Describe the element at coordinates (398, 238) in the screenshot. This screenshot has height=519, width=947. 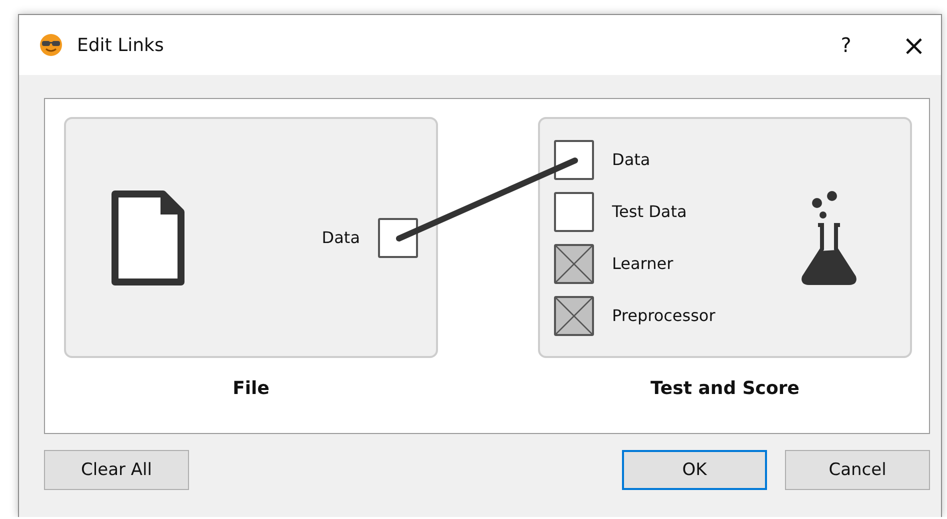
I see `output-port` at that location.